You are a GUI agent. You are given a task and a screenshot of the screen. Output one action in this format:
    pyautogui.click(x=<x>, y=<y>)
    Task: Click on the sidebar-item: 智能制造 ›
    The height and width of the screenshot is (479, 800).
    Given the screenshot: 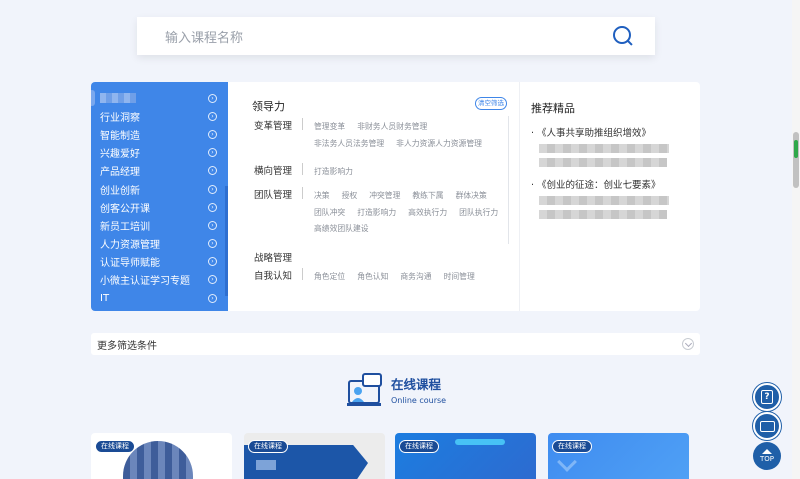 What is the action you would take?
    pyautogui.click(x=159, y=134)
    